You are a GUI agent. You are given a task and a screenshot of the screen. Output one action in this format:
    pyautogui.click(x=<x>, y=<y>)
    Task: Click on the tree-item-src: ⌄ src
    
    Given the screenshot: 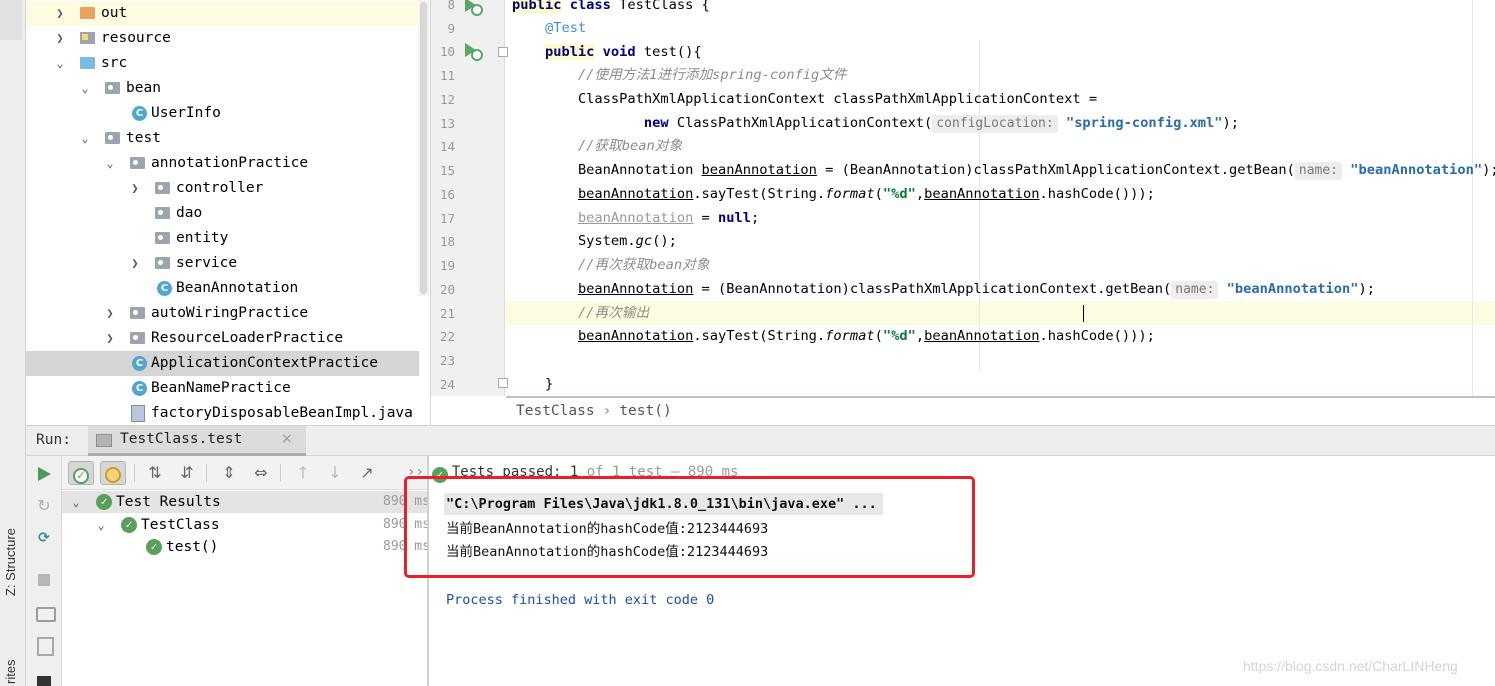 What is the action you would take?
    pyautogui.click(x=222, y=63)
    